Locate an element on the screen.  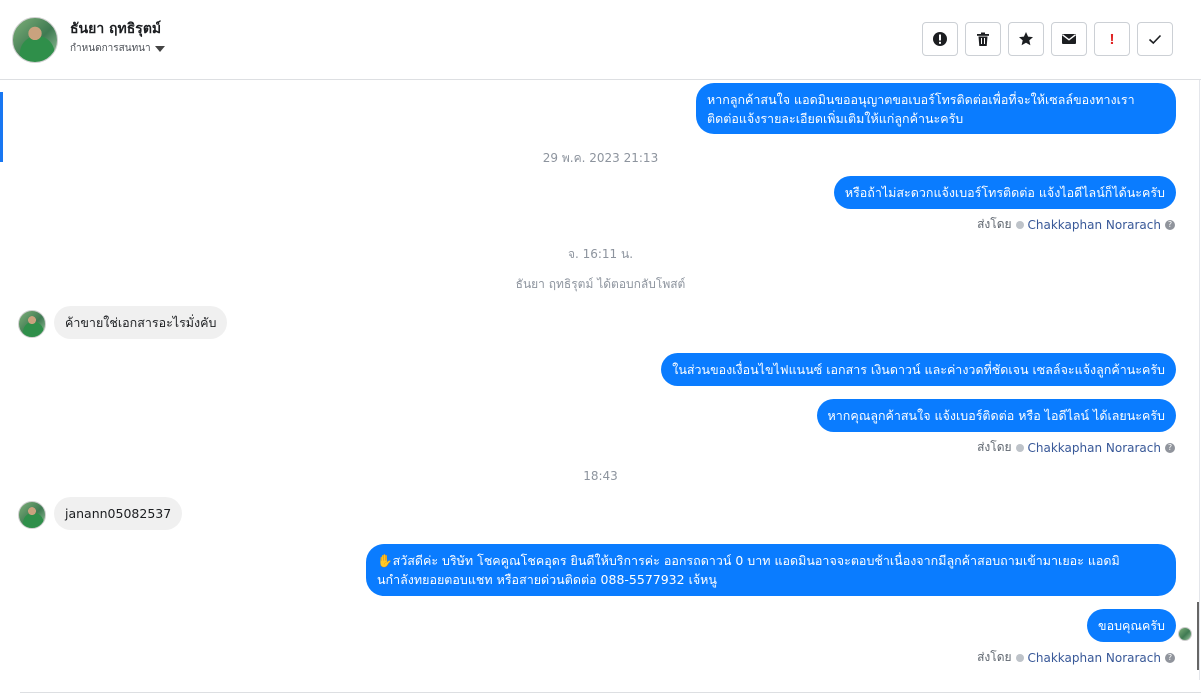
composer-divider is located at coordinates (610, 692).